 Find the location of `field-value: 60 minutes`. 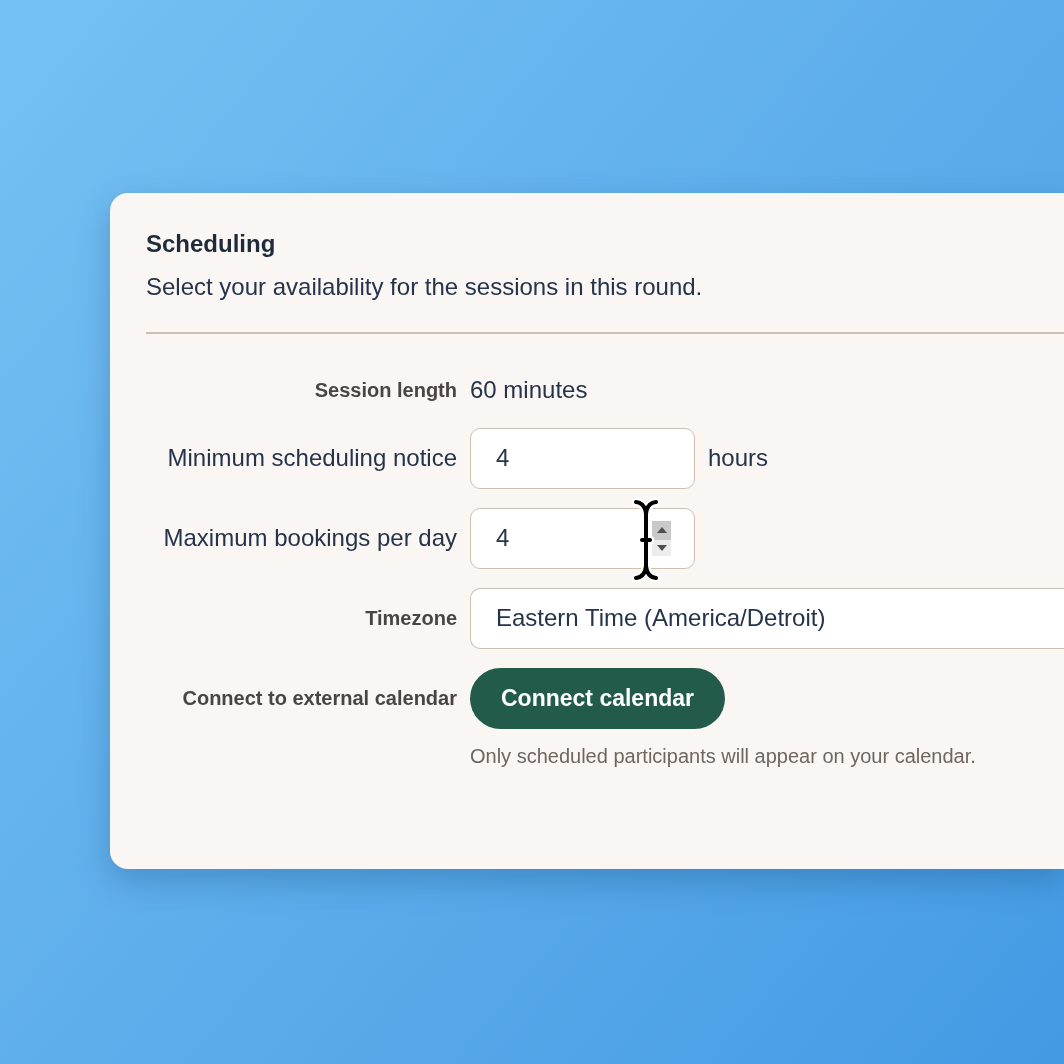

field-value: 60 minutes is located at coordinates (529, 389).